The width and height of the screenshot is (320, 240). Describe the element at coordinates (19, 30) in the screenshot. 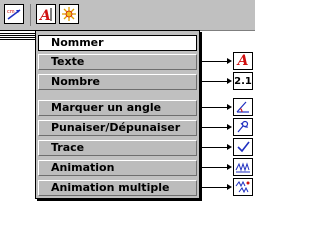

I see `canvas-rule` at that location.